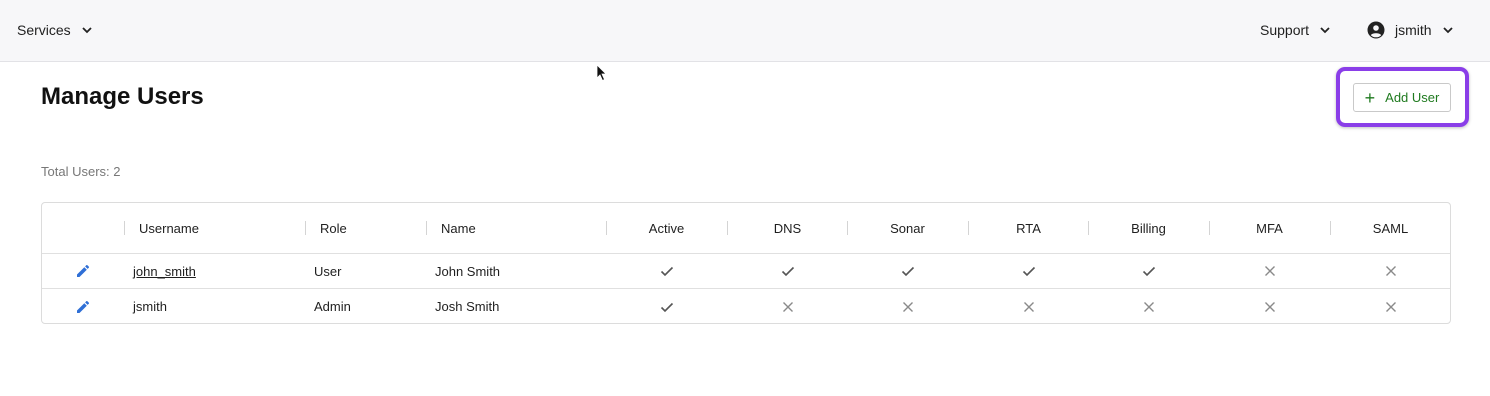  I want to click on user-menu: jsmith, so click(1410, 30).